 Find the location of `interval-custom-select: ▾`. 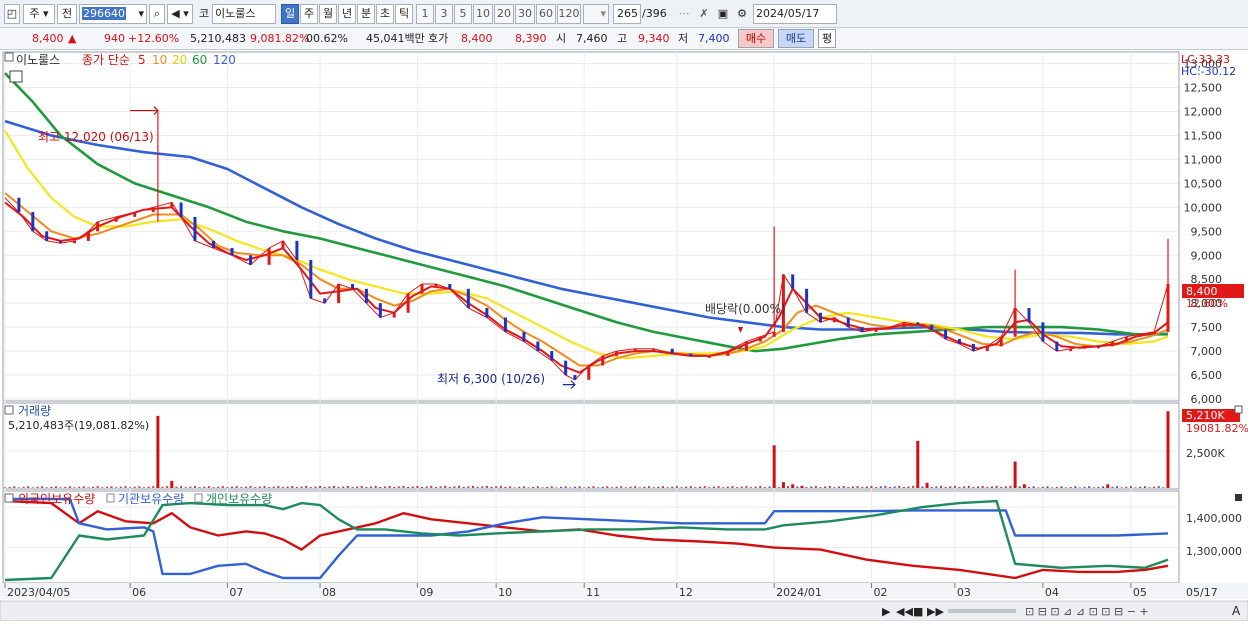

interval-custom-select: ▾ is located at coordinates (596, 14).